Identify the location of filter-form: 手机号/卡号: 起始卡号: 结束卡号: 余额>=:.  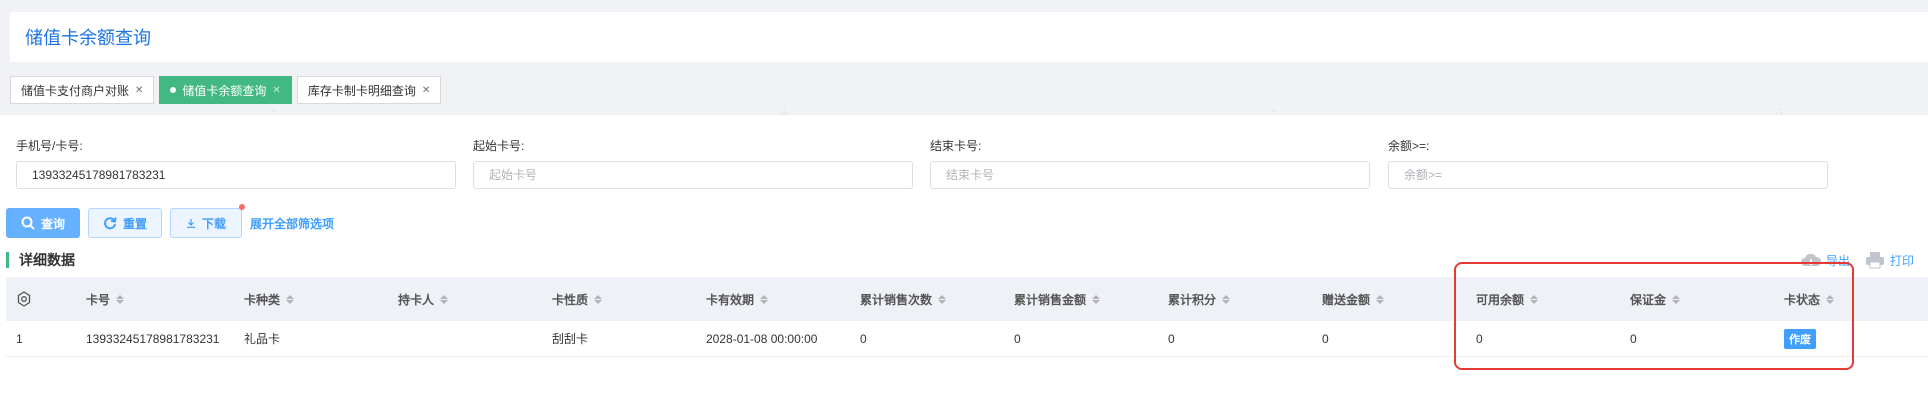
(966, 167).